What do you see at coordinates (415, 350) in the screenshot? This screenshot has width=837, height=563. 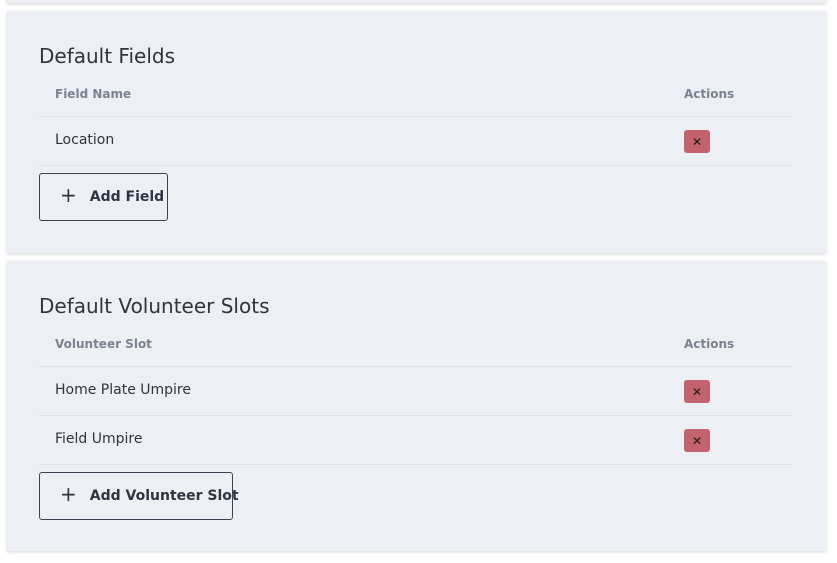 I see `table-header: Volunteer Slot Actions` at bounding box center [415, 350].